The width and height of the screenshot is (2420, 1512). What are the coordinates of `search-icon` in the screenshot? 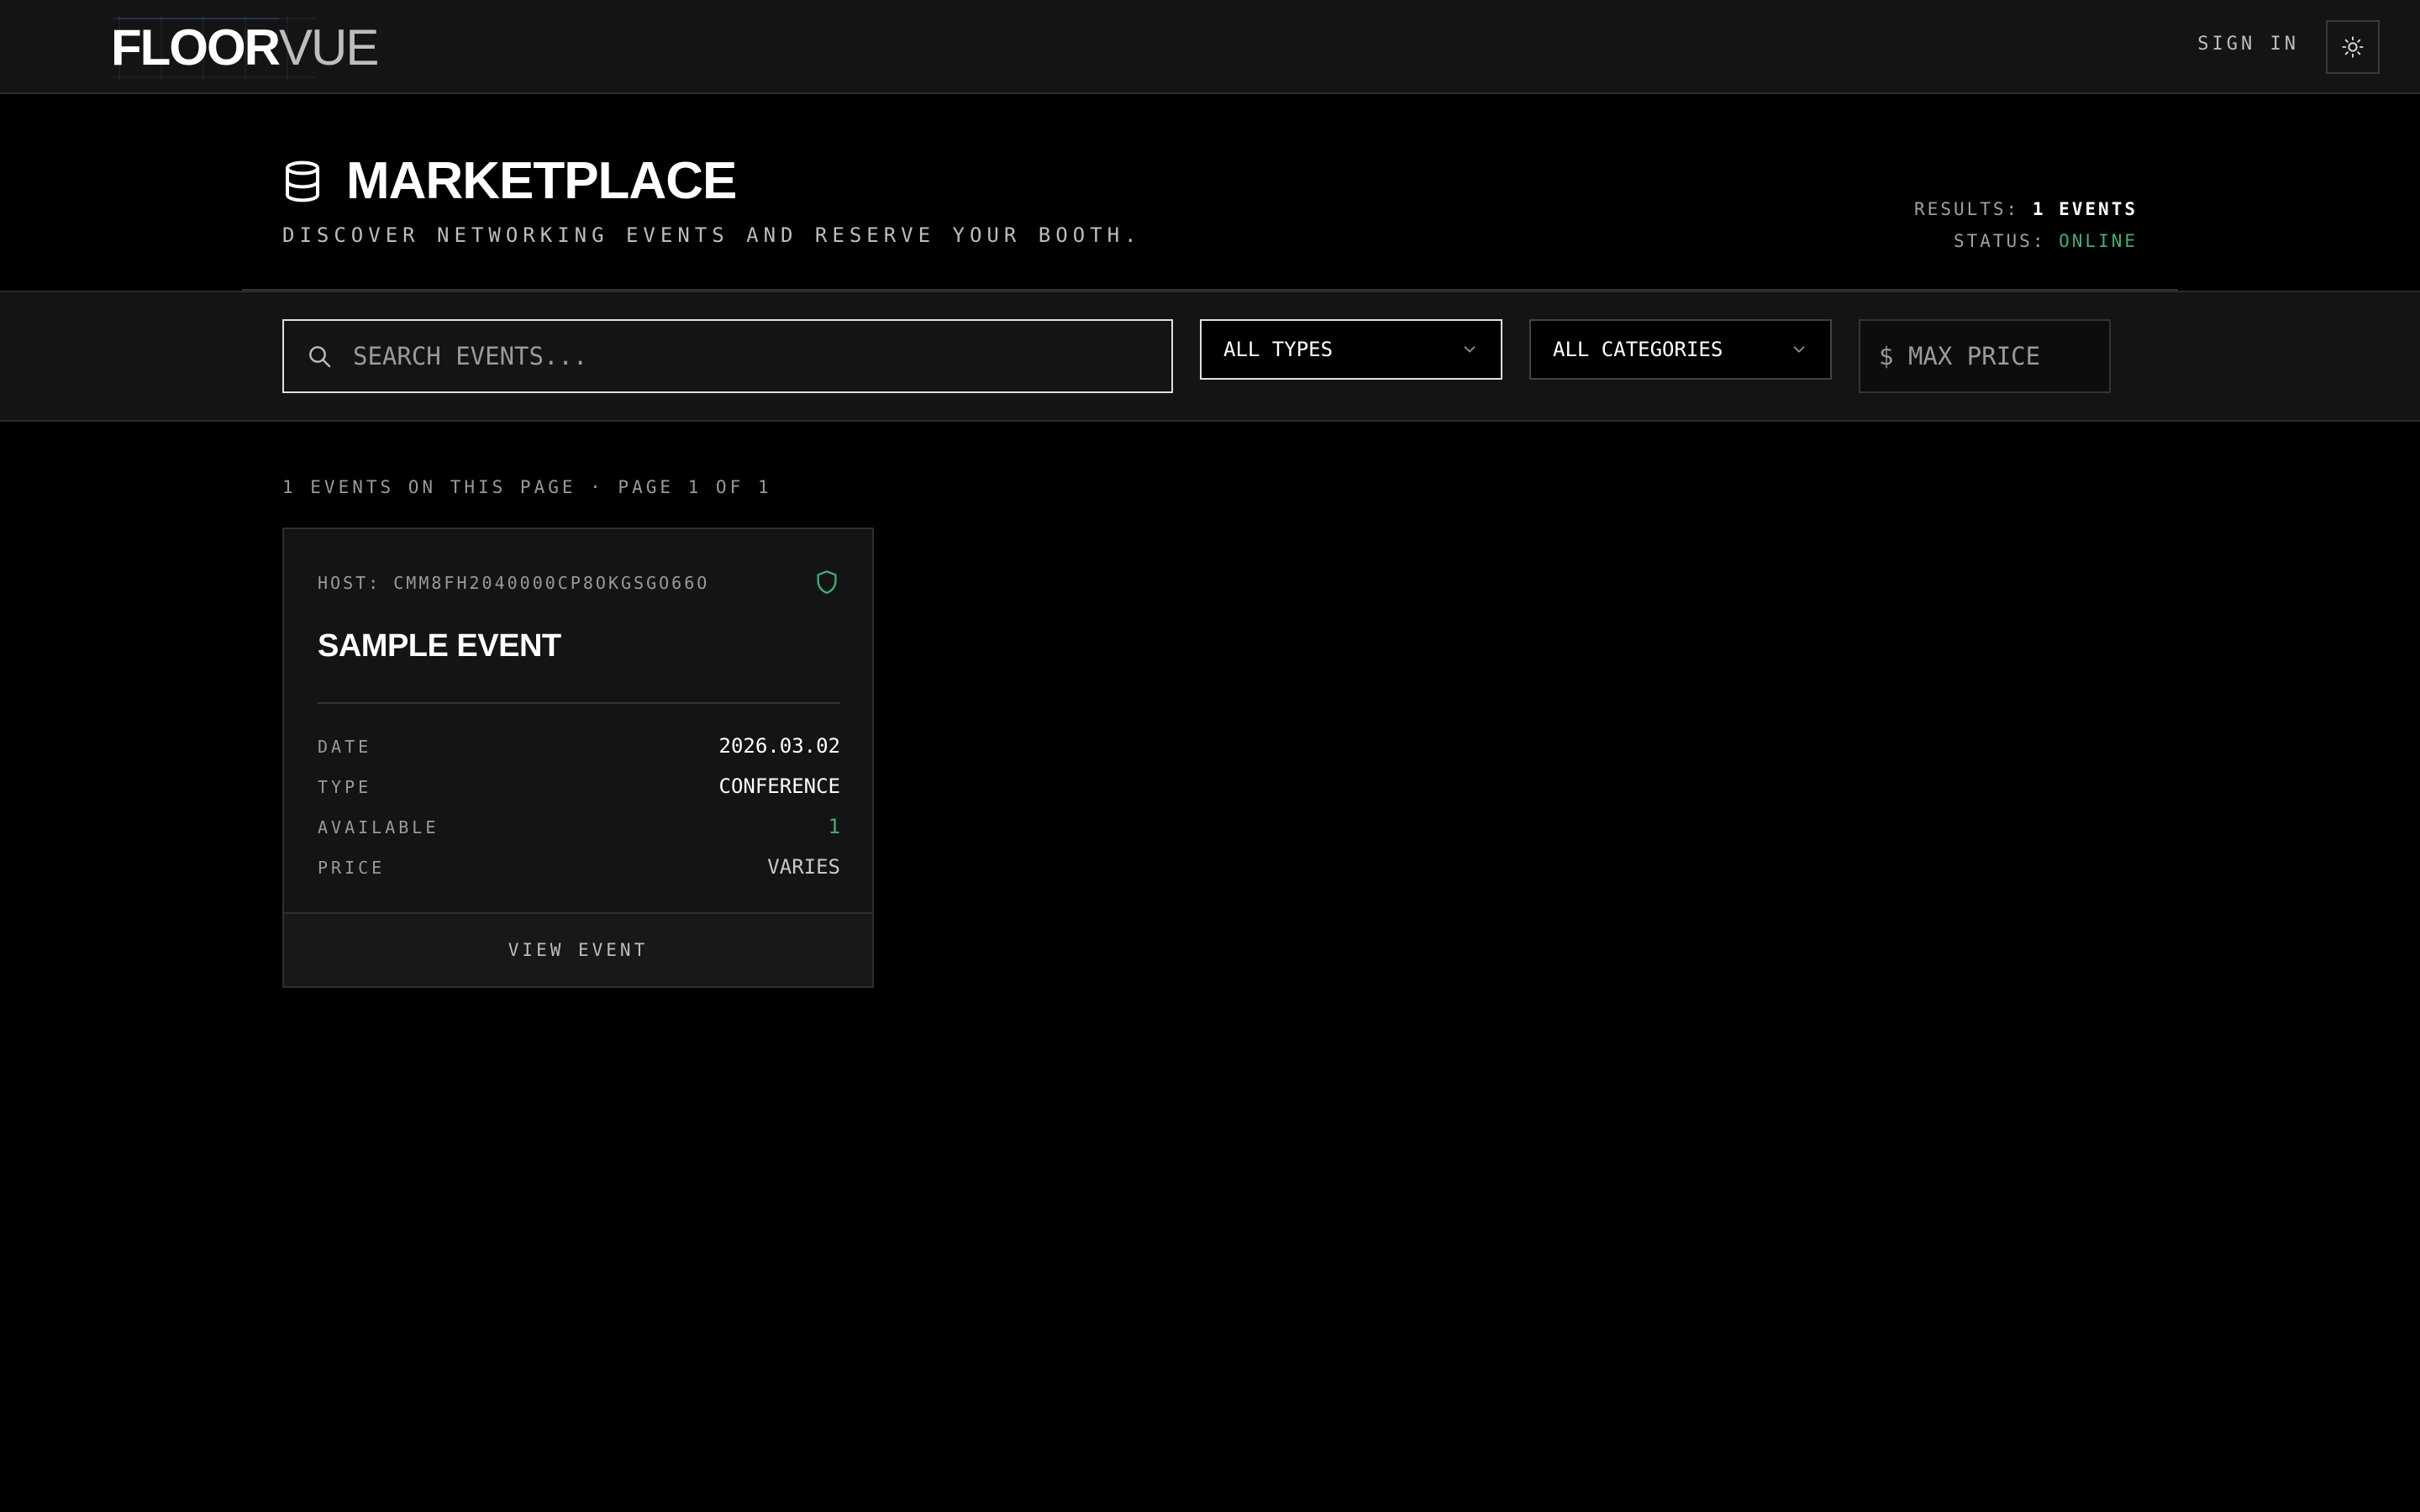 It's located at (320, 357).